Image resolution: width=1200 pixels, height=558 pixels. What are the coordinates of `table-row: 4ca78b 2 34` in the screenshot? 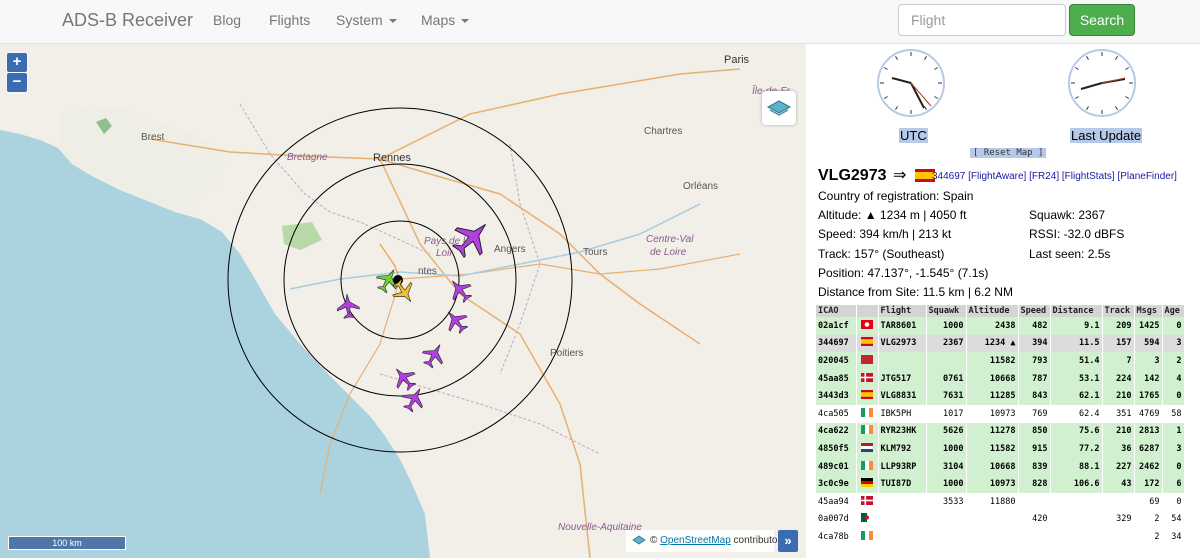 It's located at (1000, 537).